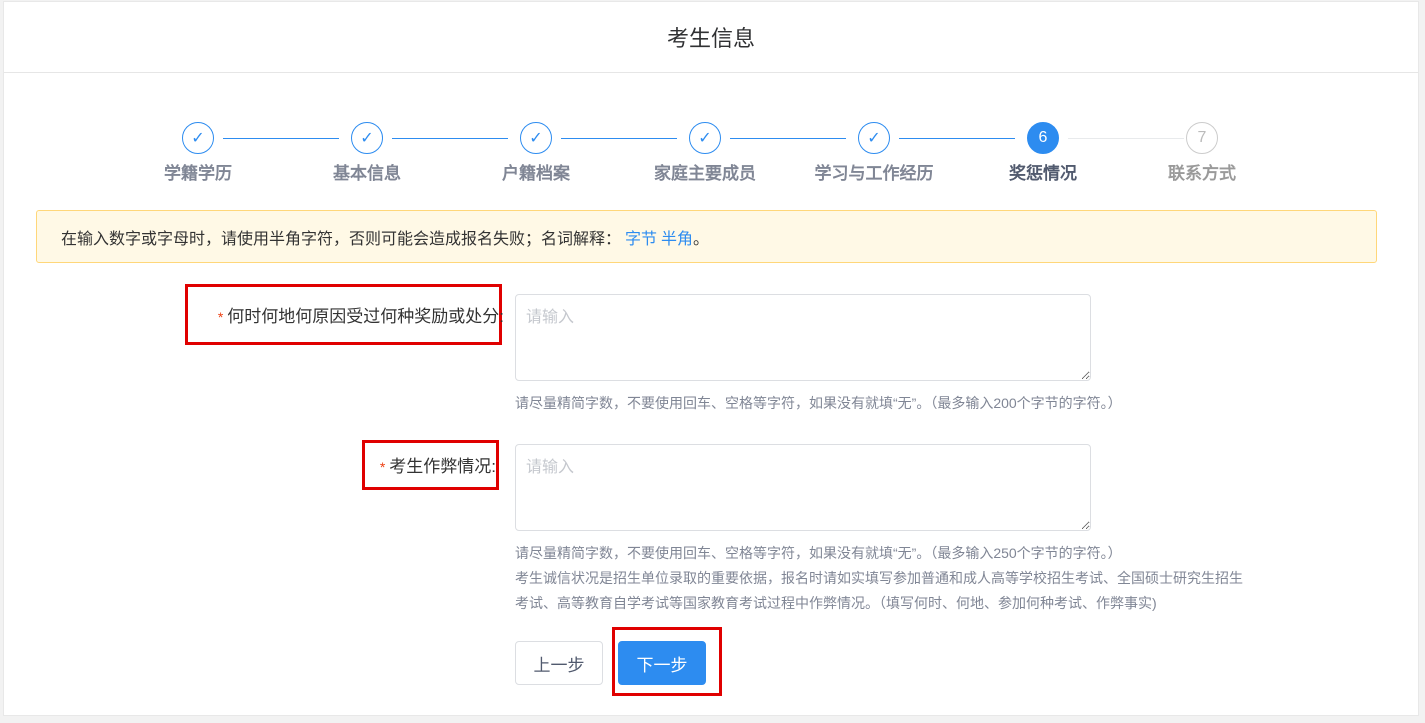  What do you see at coordinates (365, 316) in the screenshot?
I see `rewards-label-text: 何时何地何原因受过何种奖励或处分:` at bounding box center [365, 316].